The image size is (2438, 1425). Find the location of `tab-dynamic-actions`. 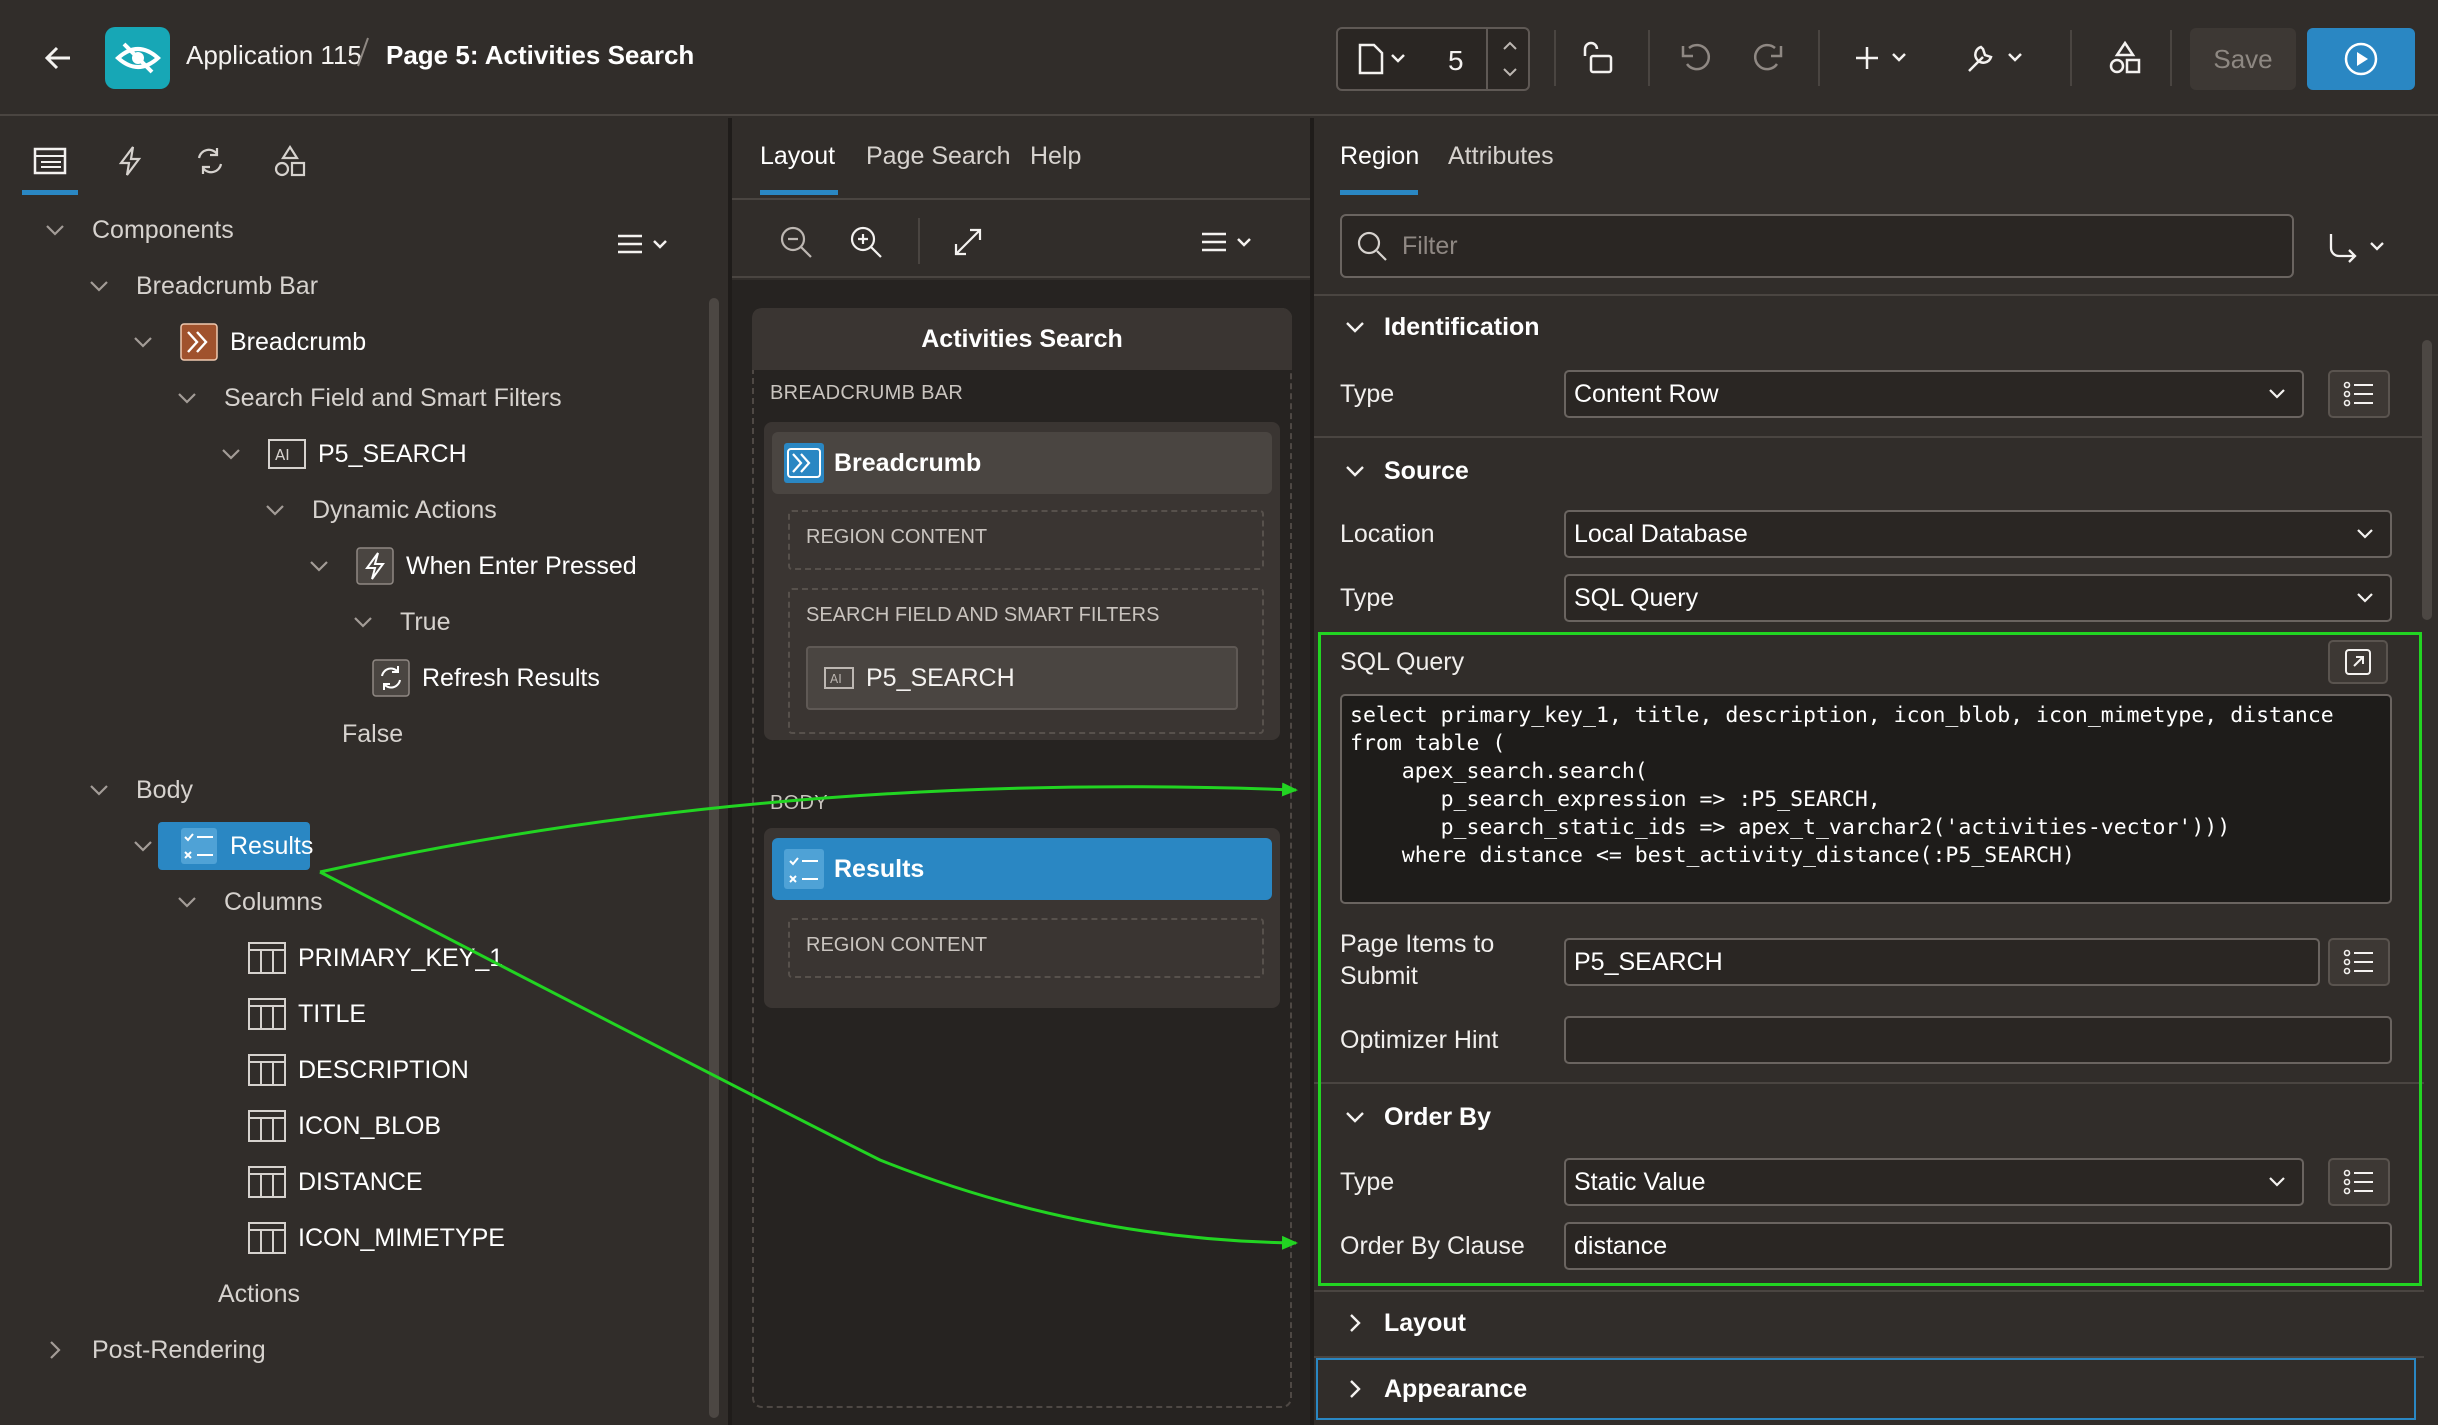

tab-dynamic-actions is located at coordinates (130, 161).